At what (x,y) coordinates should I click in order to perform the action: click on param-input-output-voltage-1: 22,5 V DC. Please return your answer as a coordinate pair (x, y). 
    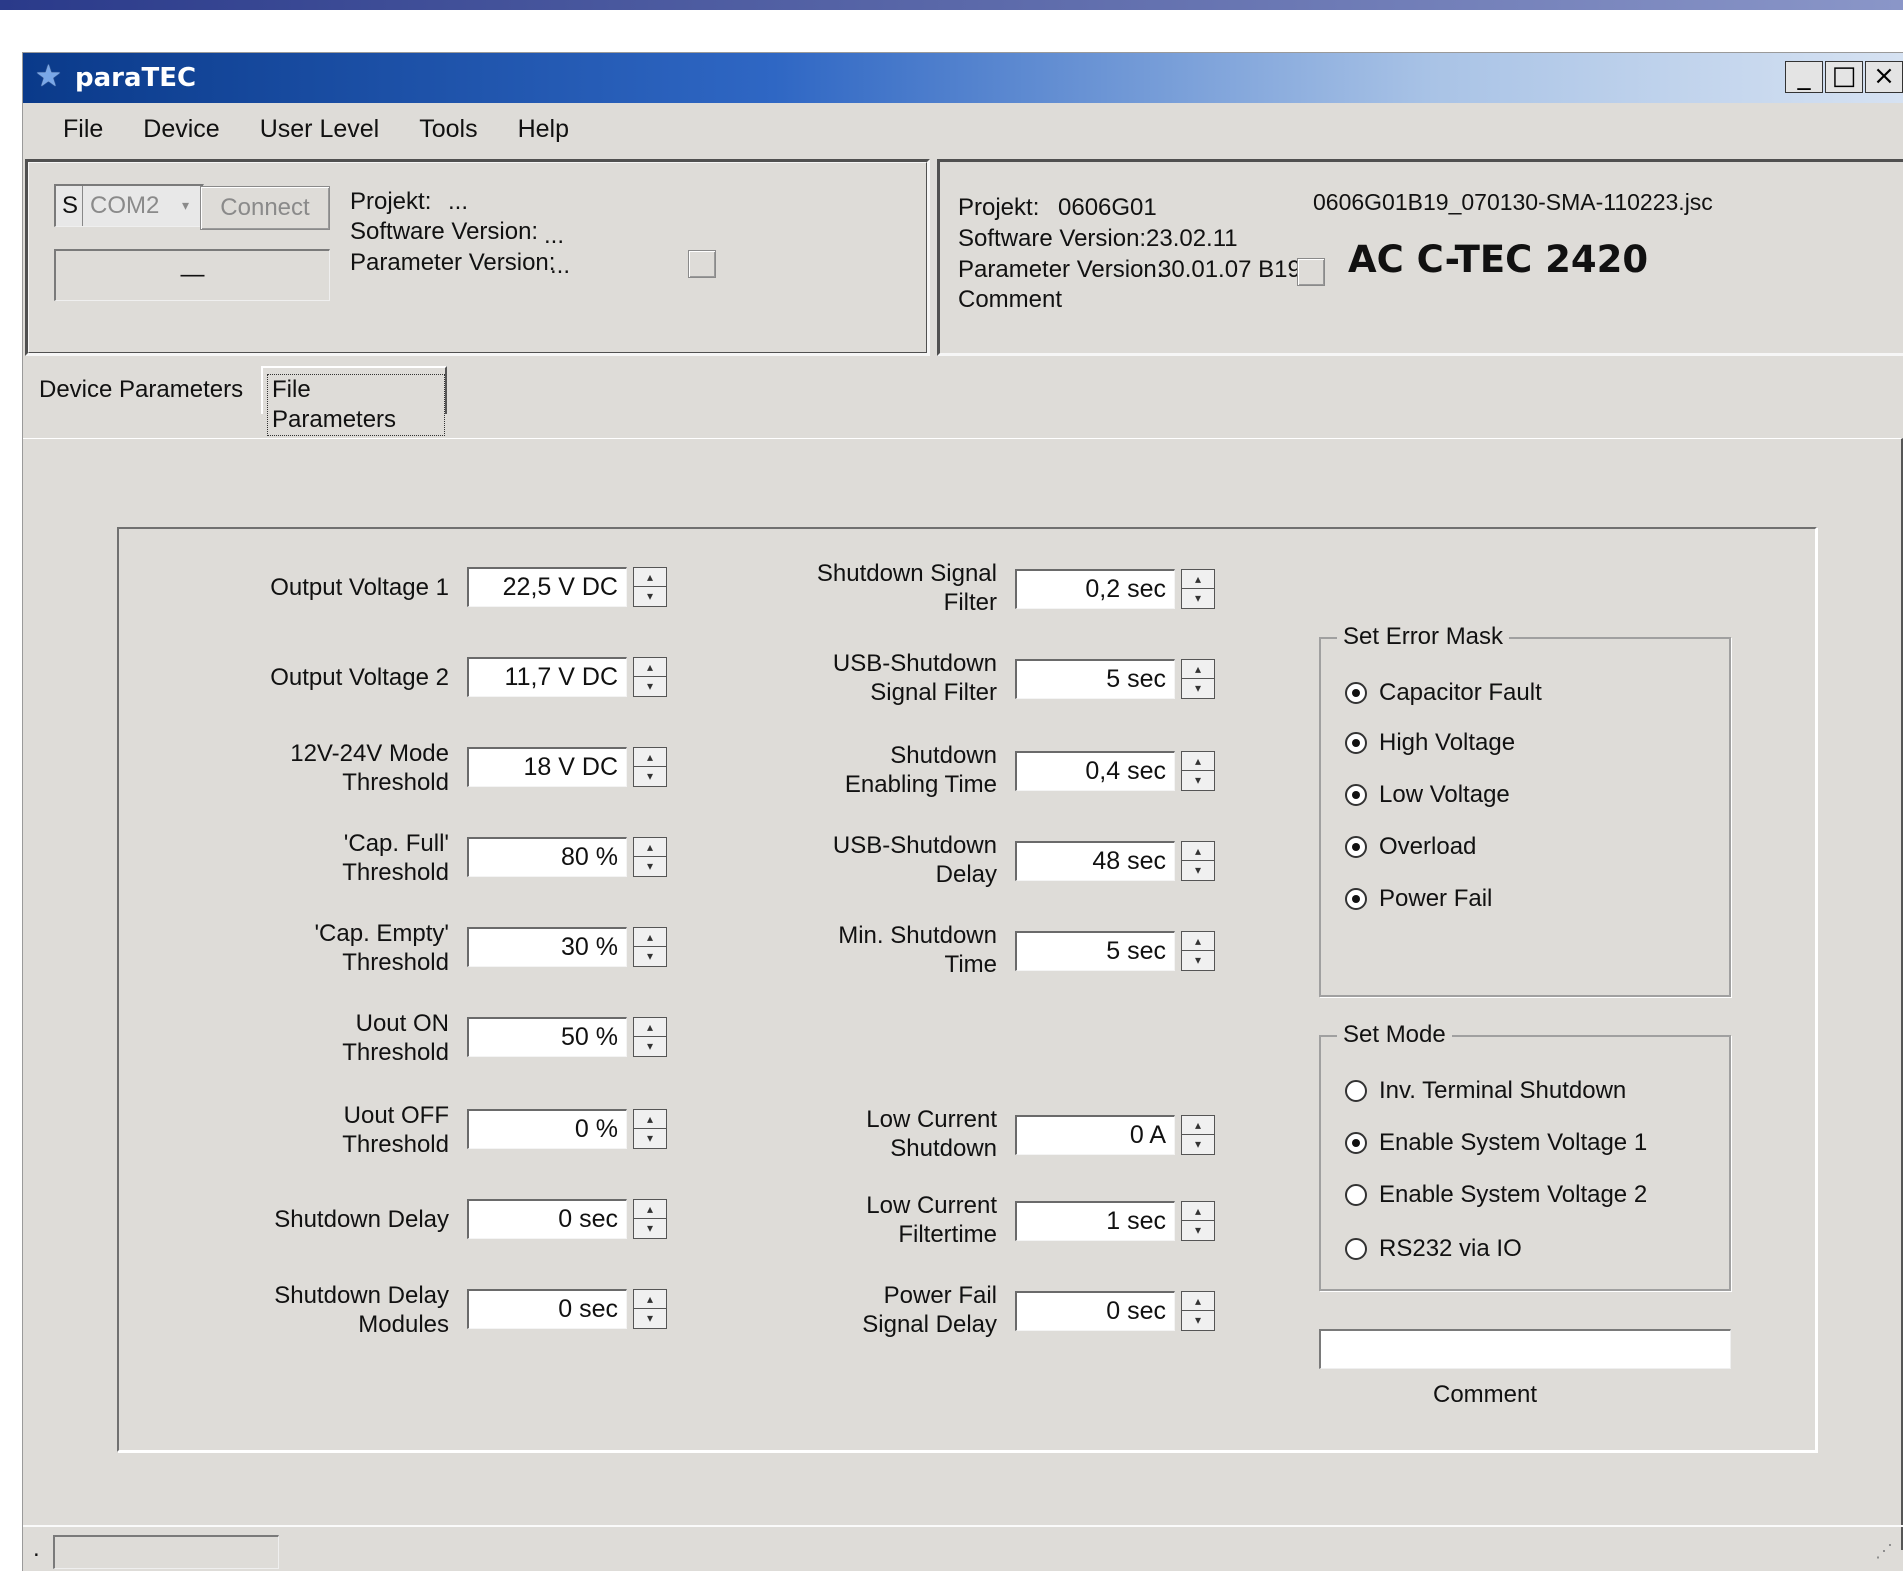
    Looking at the image, I should click on (547, 587).